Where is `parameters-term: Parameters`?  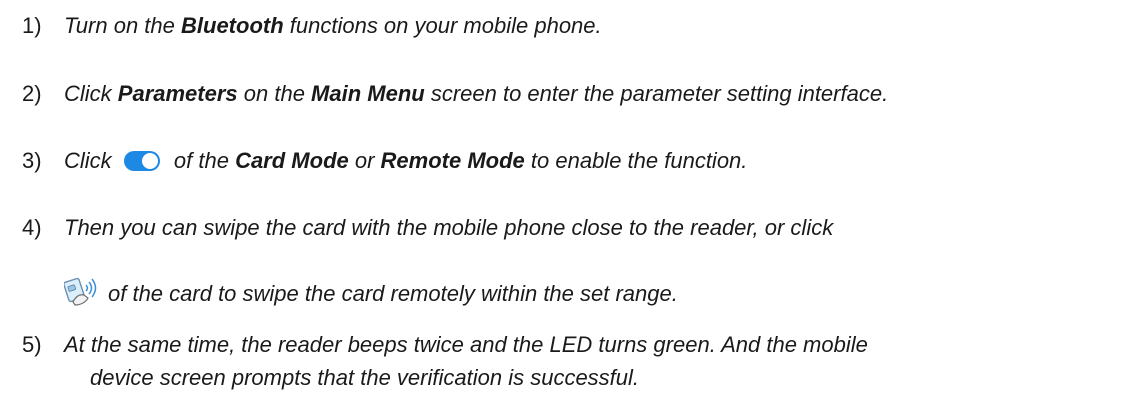 parameters-term: Parameters is located at coordinates (177, 93).